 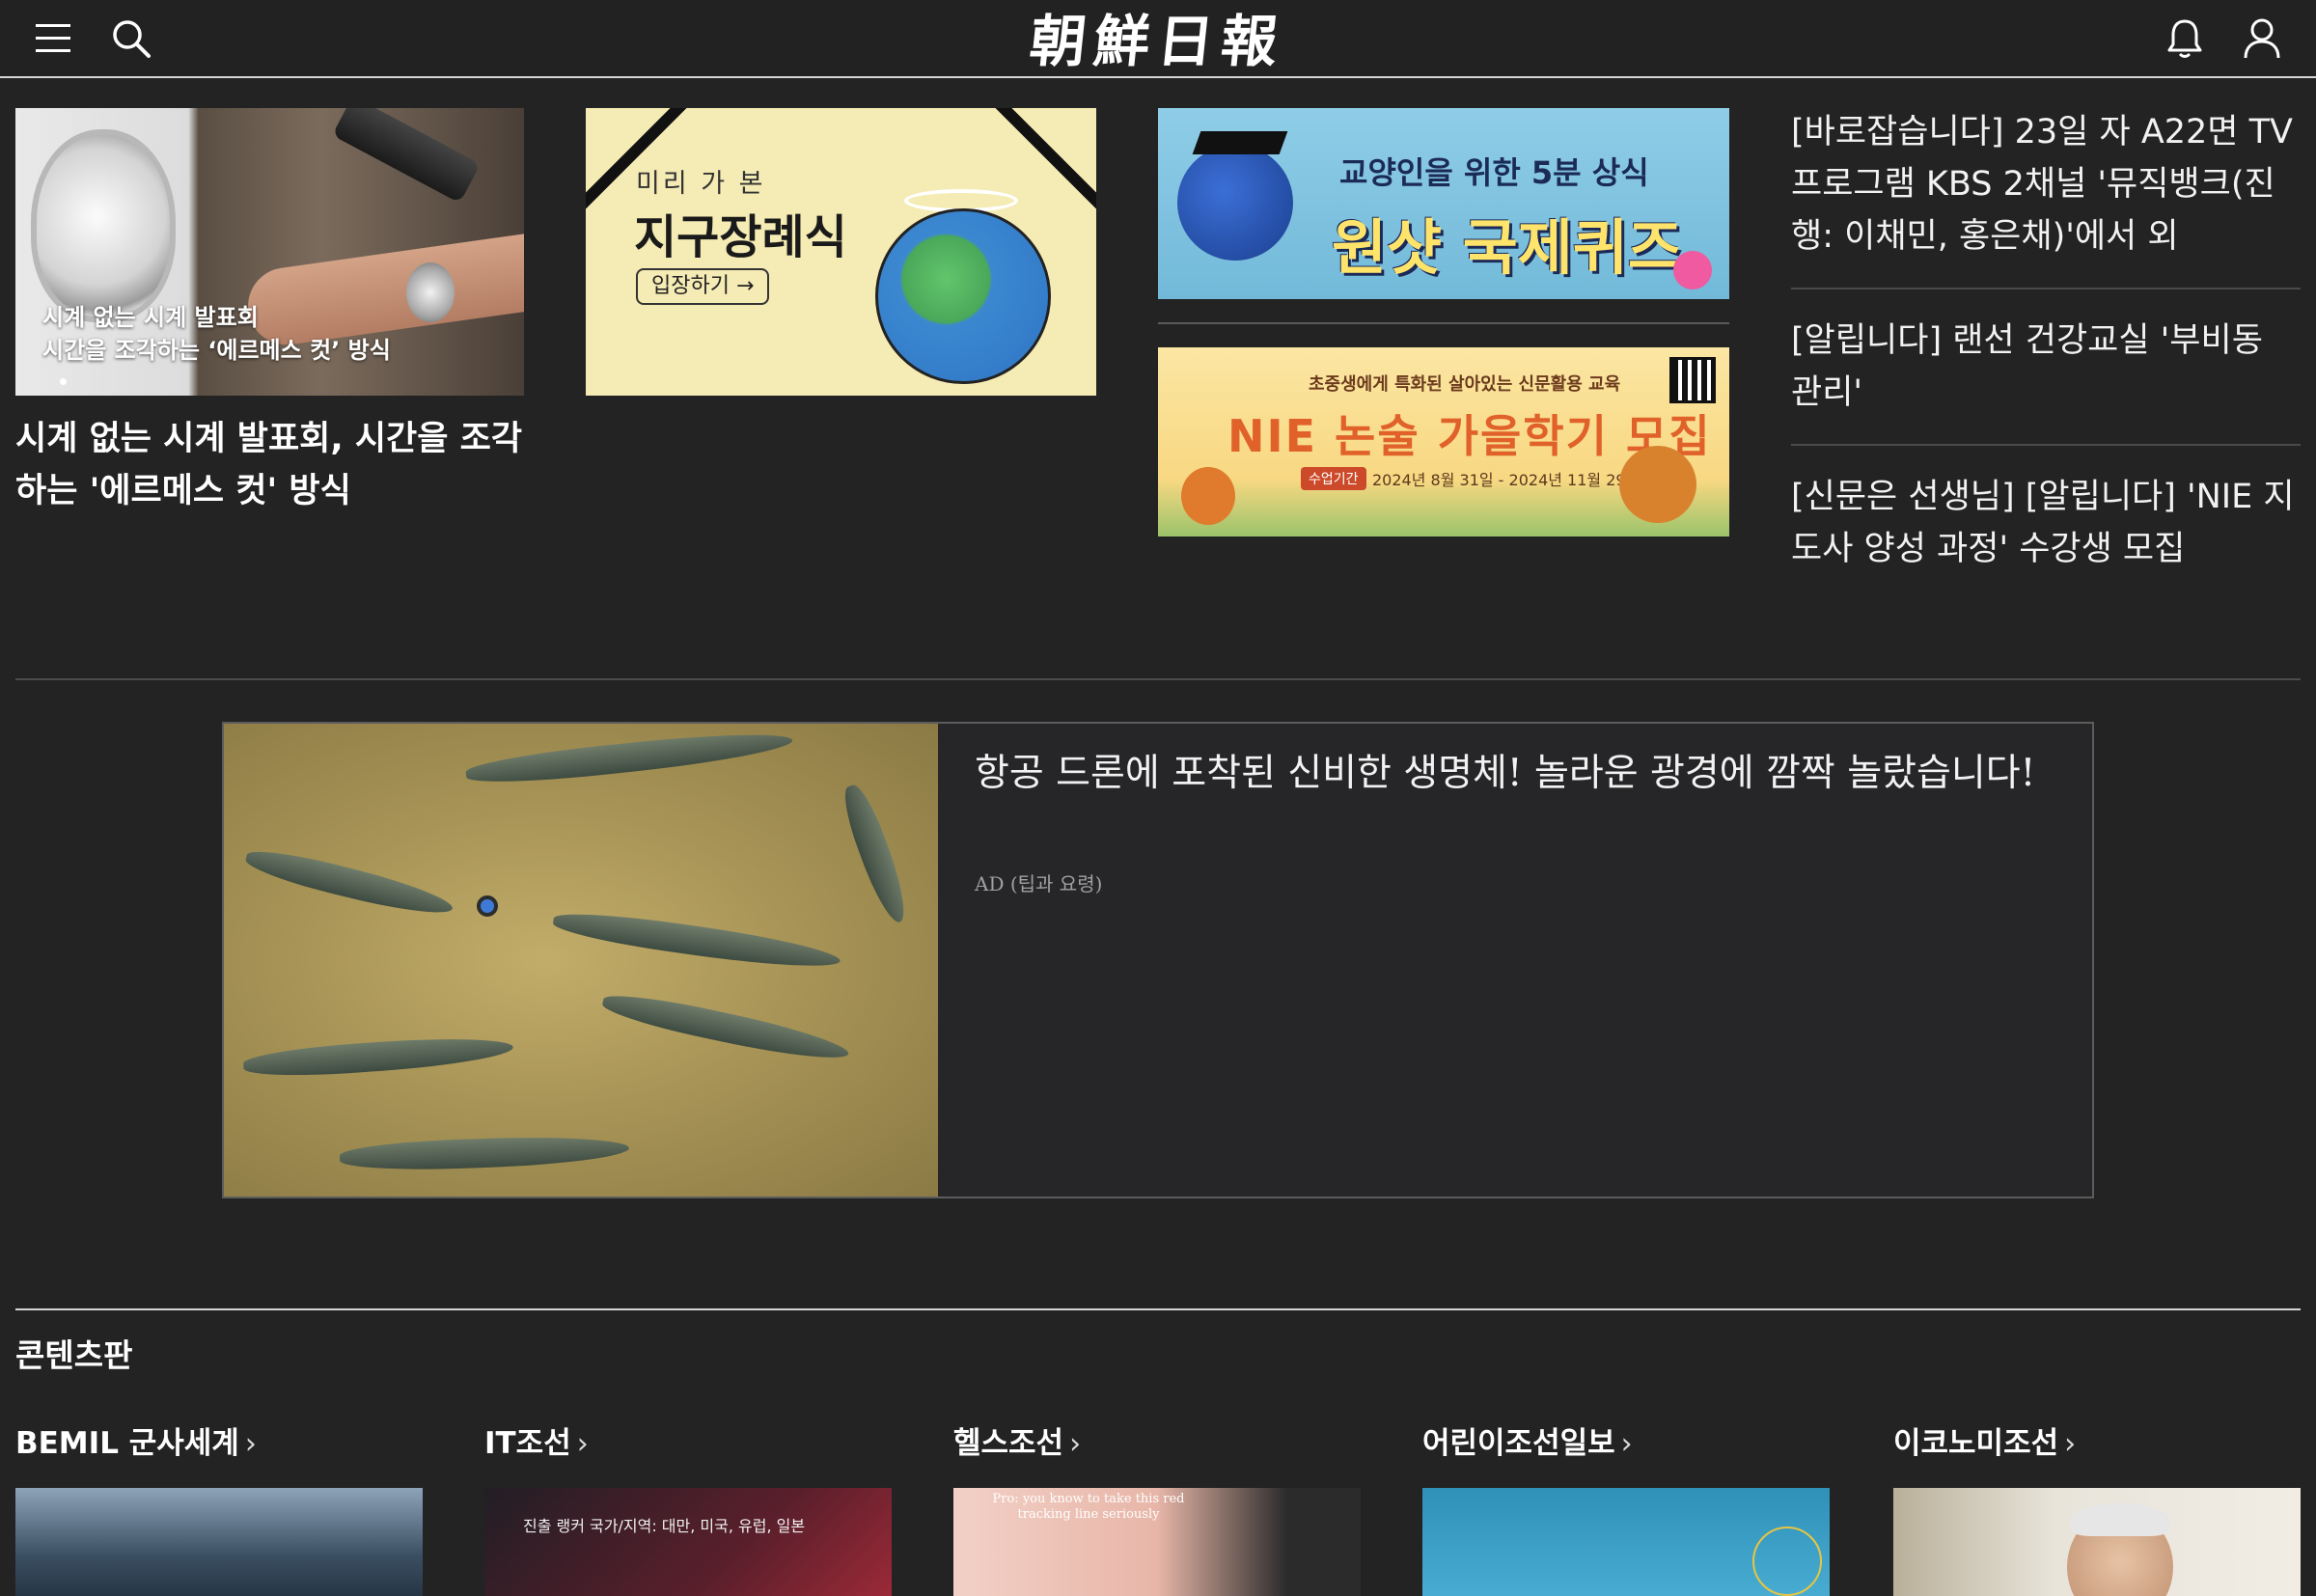 What do you see at coordinates (103, 226) in the screenshot?
I see `watch-face-graphic` at bounding box center [103, 226].